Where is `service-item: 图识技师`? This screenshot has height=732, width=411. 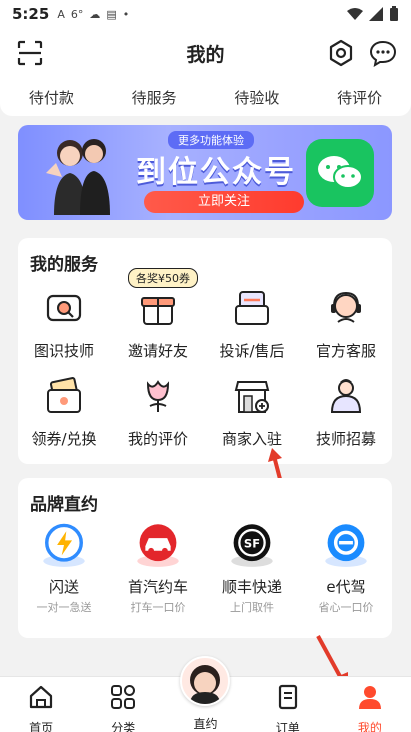 service-item: 图识技师 is located at coordinates (64, 324).